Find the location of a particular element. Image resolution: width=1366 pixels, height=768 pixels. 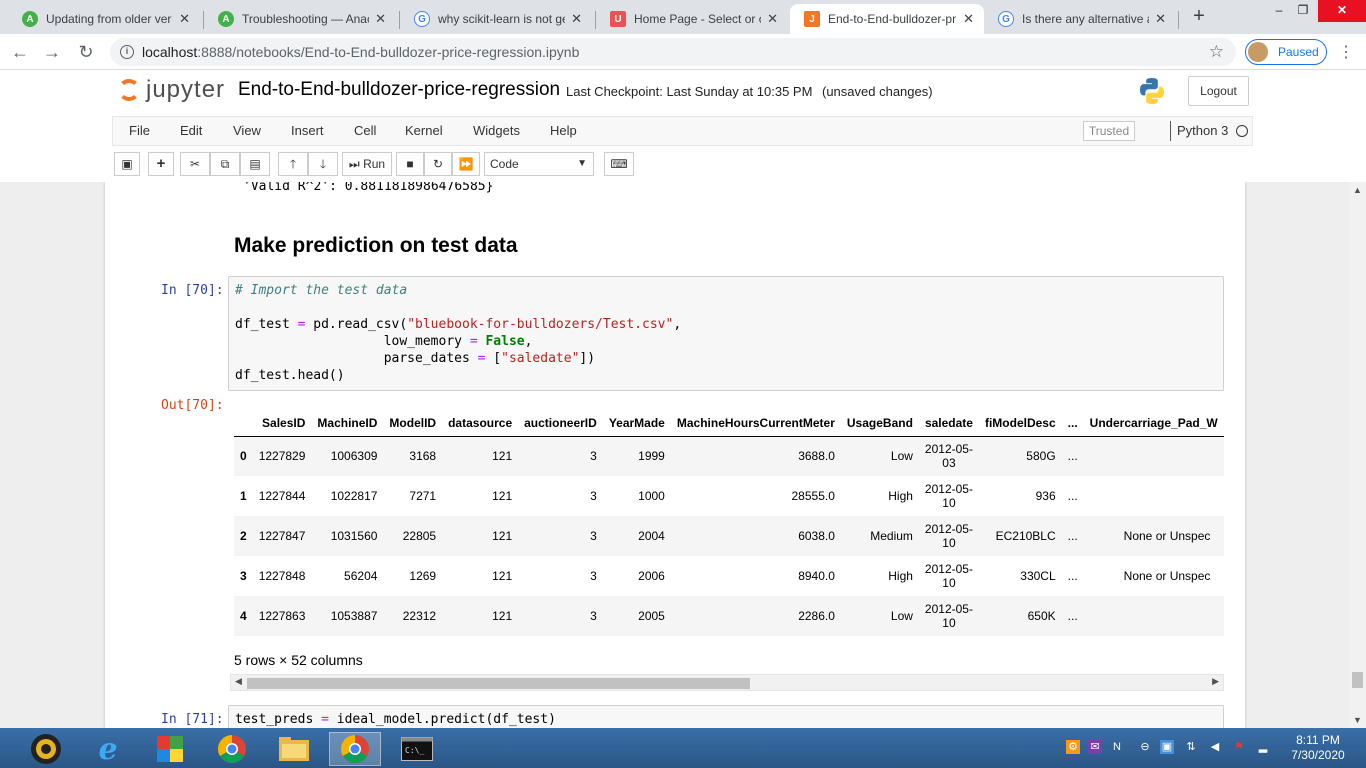

forward-arrow-icon: → is located at coordinates (52, 52).